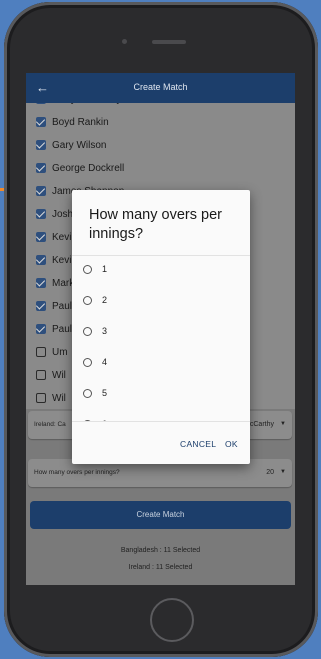  What do you see at coordinates (161, 333) in the screenshot?
I see `overs-option: 3` at bounding box center [161, 333].